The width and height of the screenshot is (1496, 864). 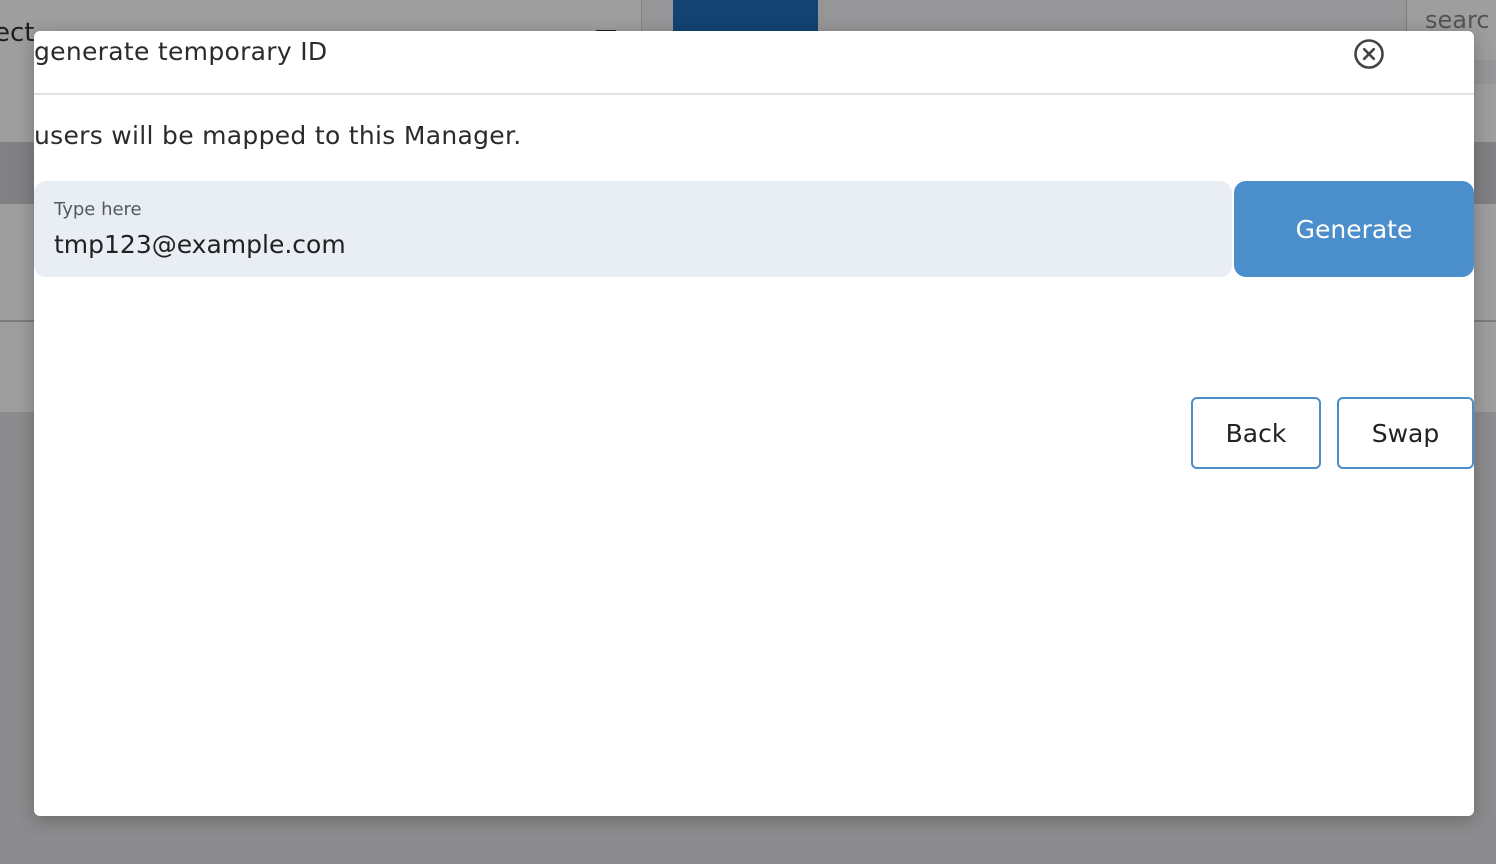 What do you see at coordinates (1405, 433) in the screenshot?
I see `swap-button: Swap` at bounding box center [1405, 433].